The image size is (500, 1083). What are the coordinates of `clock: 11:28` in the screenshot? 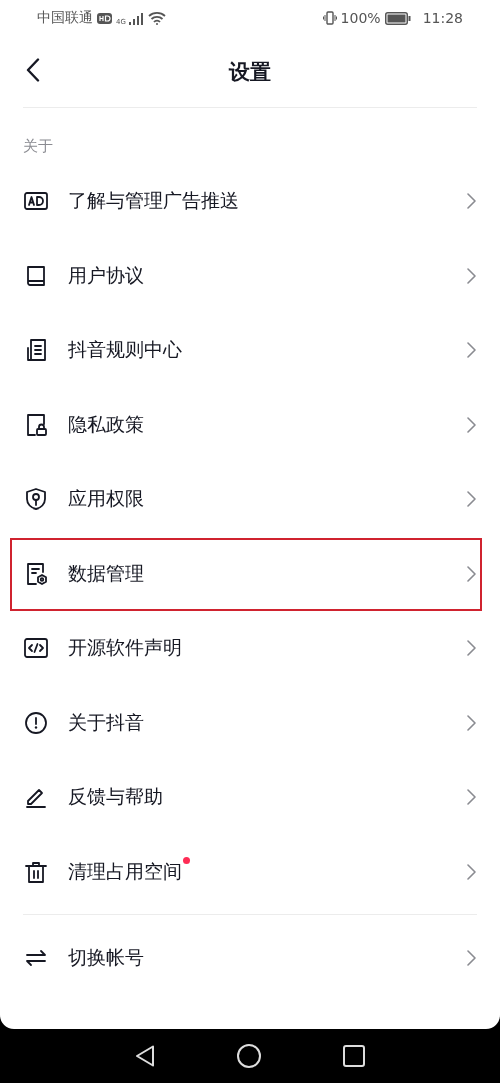 It's located at (442, 18).